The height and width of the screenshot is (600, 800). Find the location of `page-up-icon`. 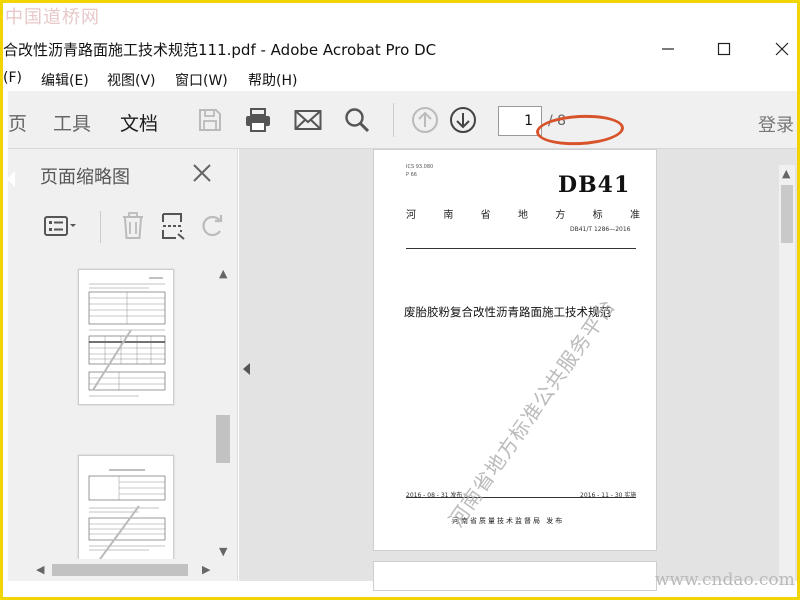

page-up-icon is located at coordinates (425, 120).